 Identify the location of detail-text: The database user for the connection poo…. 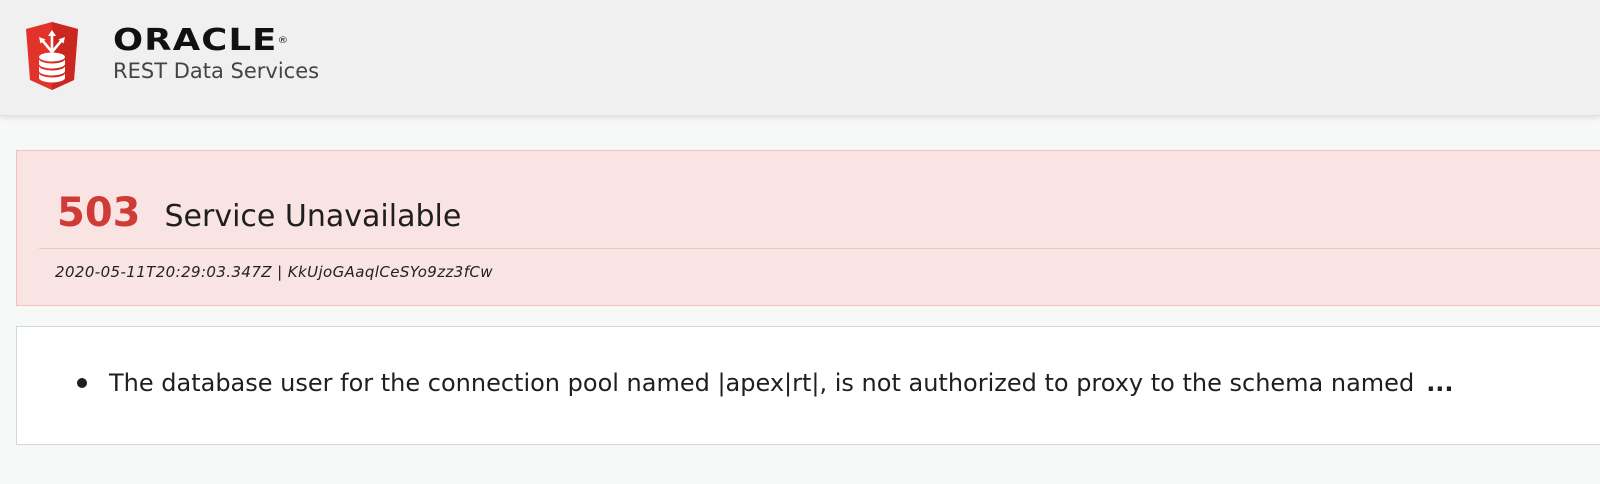
(762, 383).